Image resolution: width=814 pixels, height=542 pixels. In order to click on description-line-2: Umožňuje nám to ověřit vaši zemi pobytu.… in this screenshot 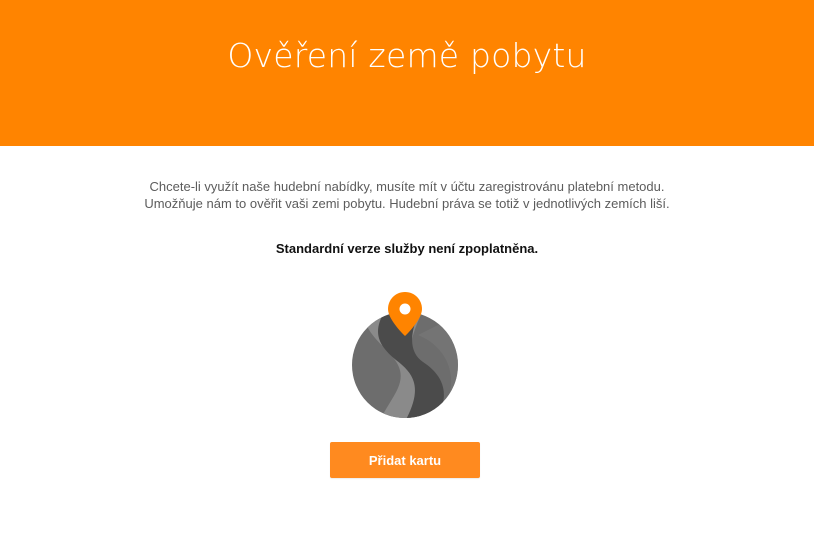, I will do `click(407, 203)`.